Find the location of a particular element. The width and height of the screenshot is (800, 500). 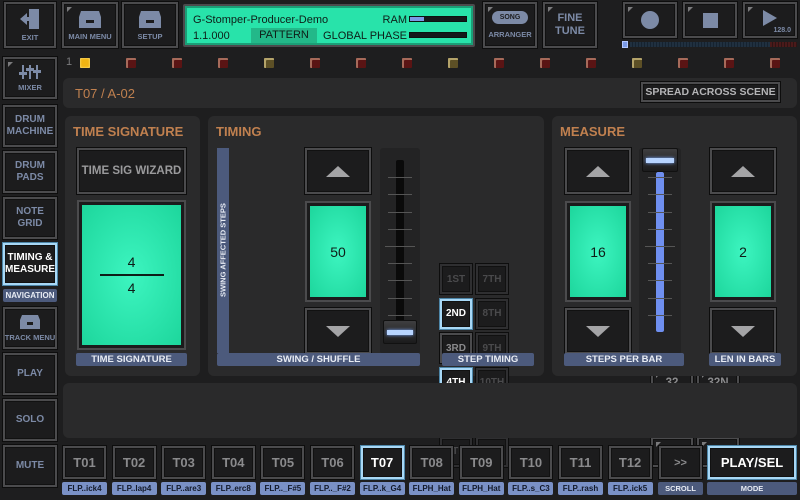

arrow-down-icon is located at coordinates (598, 331).